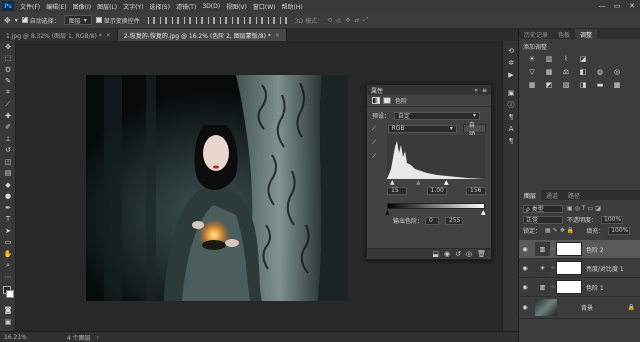 This screenshot has width=640, height=342. I want to click on screen-mode-icon: ▣, so click(8, 322).